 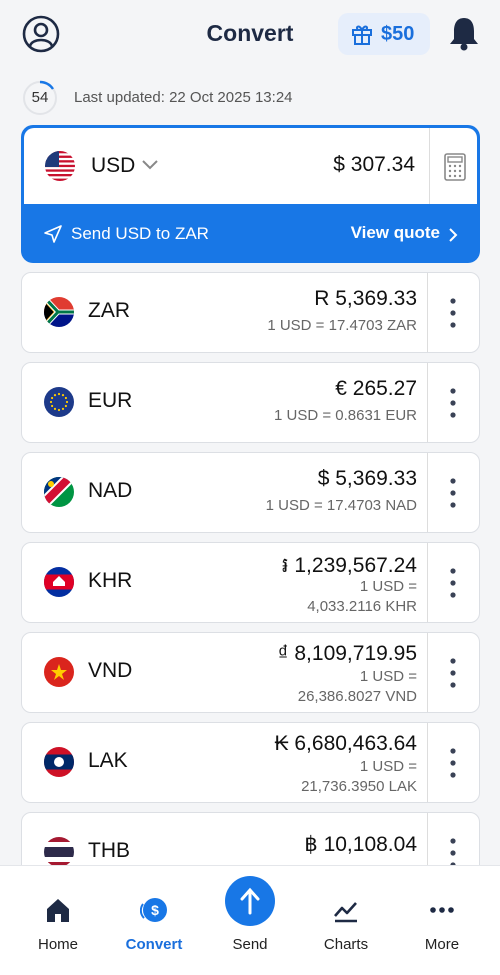 I want to click on send-fab, so click(x=250, y=901).